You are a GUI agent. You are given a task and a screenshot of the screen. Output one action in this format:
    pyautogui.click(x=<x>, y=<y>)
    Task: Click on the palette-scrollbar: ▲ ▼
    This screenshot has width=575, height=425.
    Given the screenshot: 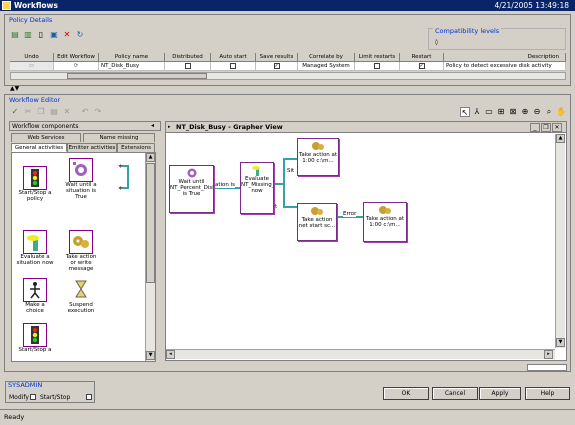 What is the action you would take?
    pyautogui.click(x=150, y=257)
    